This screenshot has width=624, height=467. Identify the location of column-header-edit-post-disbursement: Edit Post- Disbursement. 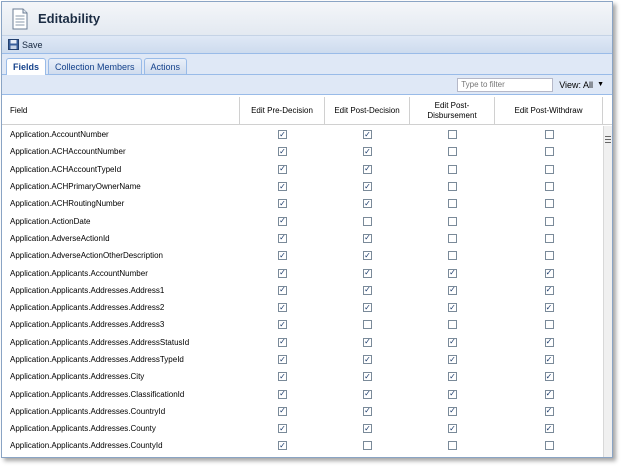
(452, 110).